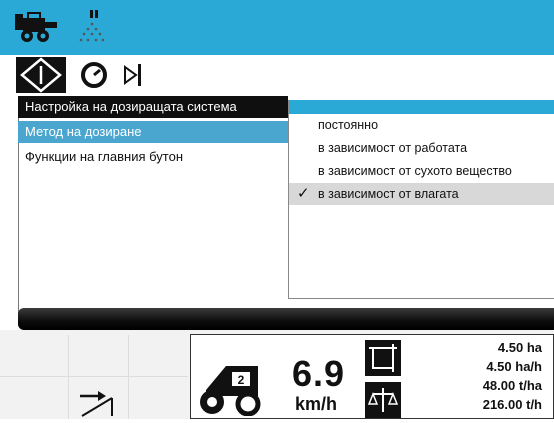 Image resolution: width=554 pixels, height=423 pixels. What do you see at coordinates (530, 385) in the screenshot?
I see `stat-unit: t/ha` at bounding box center [530, 385].